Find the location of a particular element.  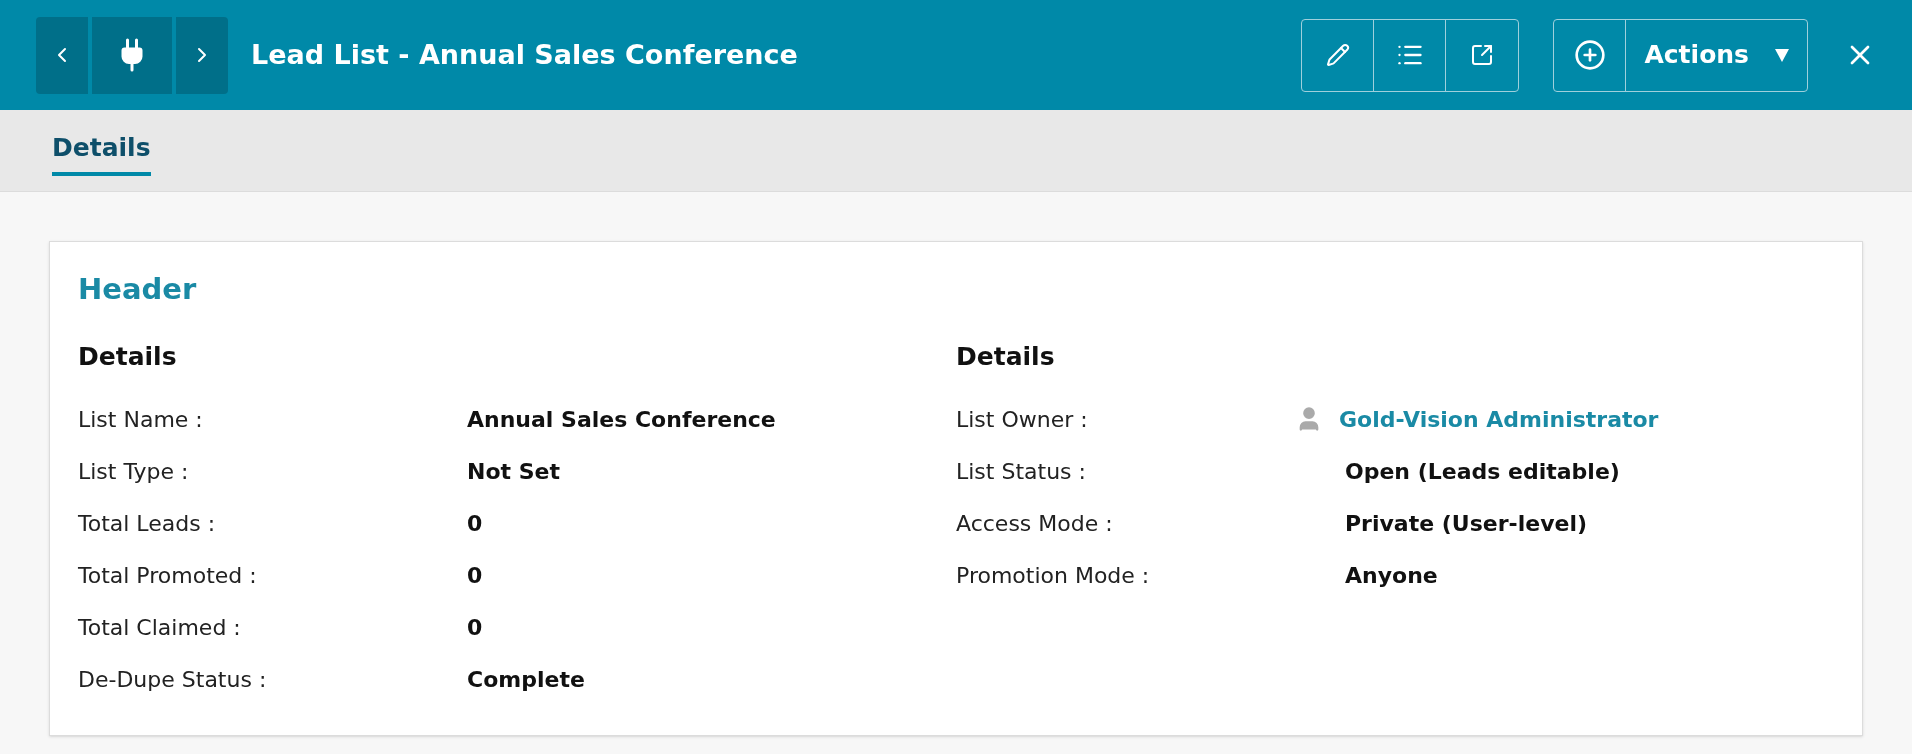

field-label: Total Claimed : is located at coordinates (160, 627).